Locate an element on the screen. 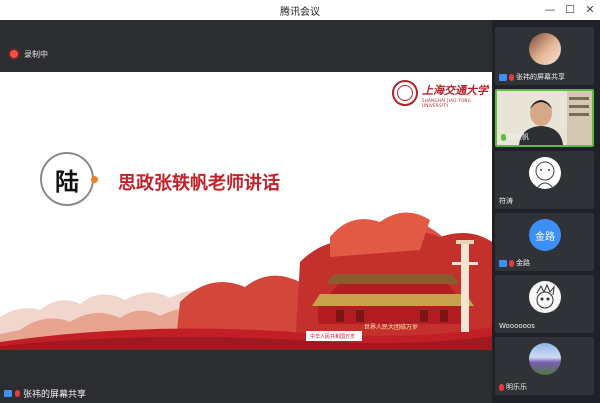 This screenshot has width=600, height=403. recording-indicator: 录制中 is located at coordinates (29, 54).